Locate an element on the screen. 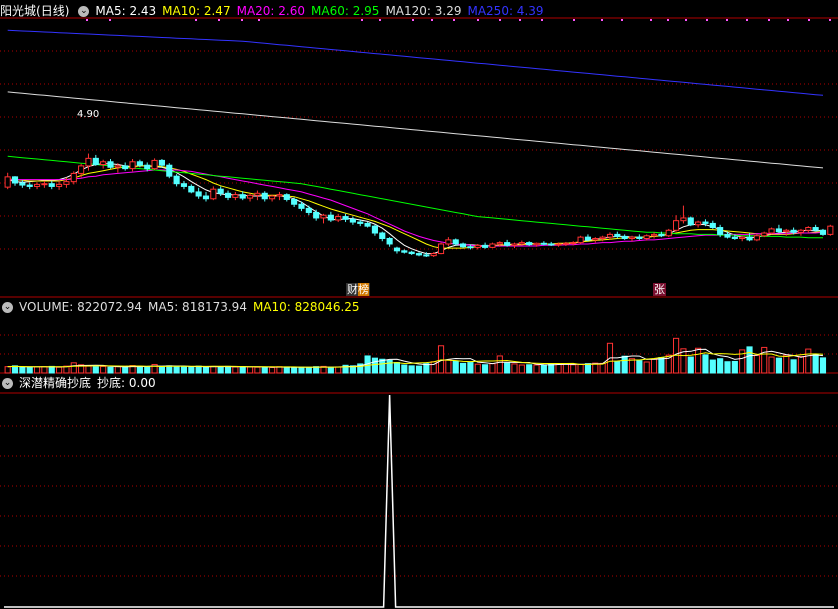  price-ma-legend-0: MA5: 2.43 is located at coordinates (126, 11).